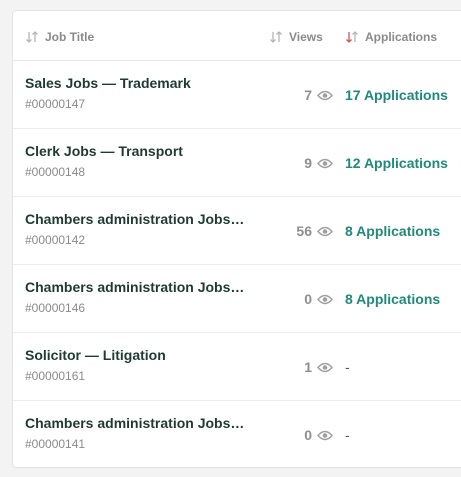  What do you see at coordinates (136, 151) in the screenshot?
I see `job-title-link: Clerk Jobs — Transport` at bounding box center [136, 151].